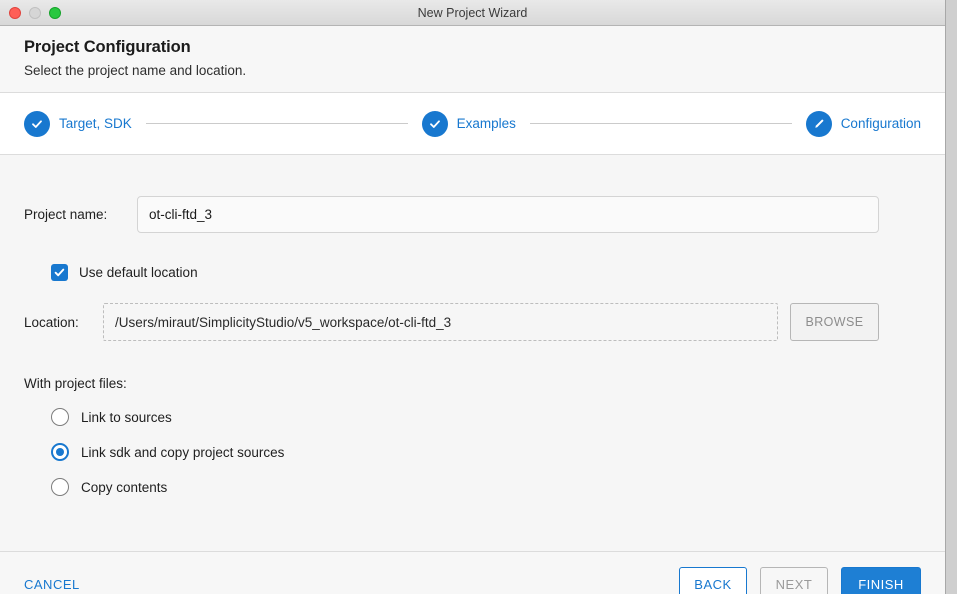 The width and height of the screenshot is (957, 594). What do you see at coordinates (52, 584) in the screenshot?
I see `cancel-button: CANCEL` at bounding box center [52, 584].